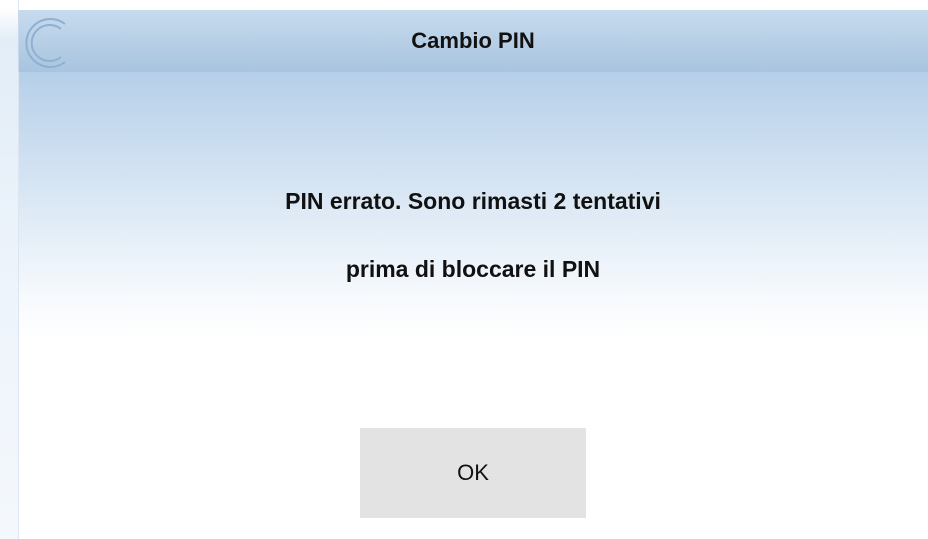 The height and width of the screenshot is (539, 928). I want to click on left-edge, so click(9, 269).